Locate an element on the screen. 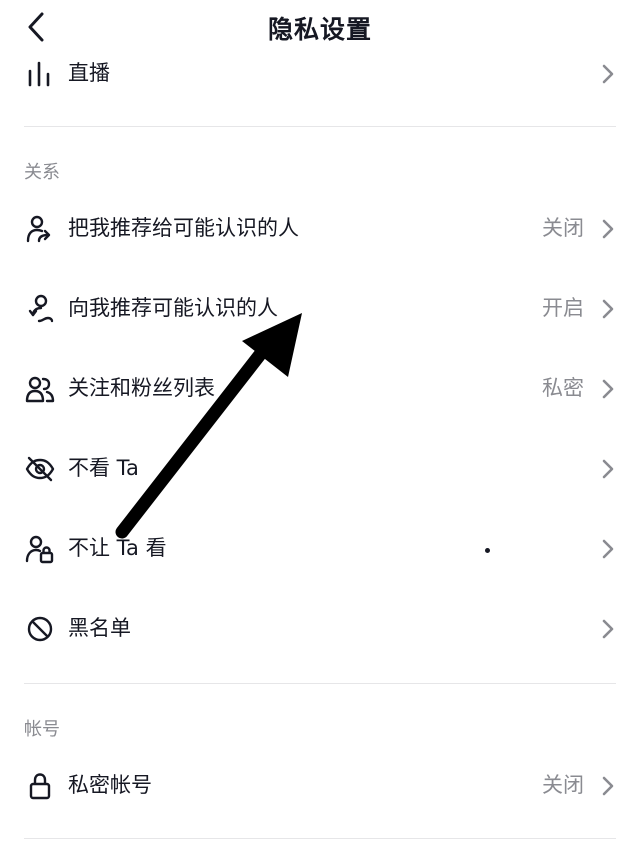 Image resolution: width=640 pixels, height=850 pixels. row-value: 开启 is located at coordinates (563, 308).